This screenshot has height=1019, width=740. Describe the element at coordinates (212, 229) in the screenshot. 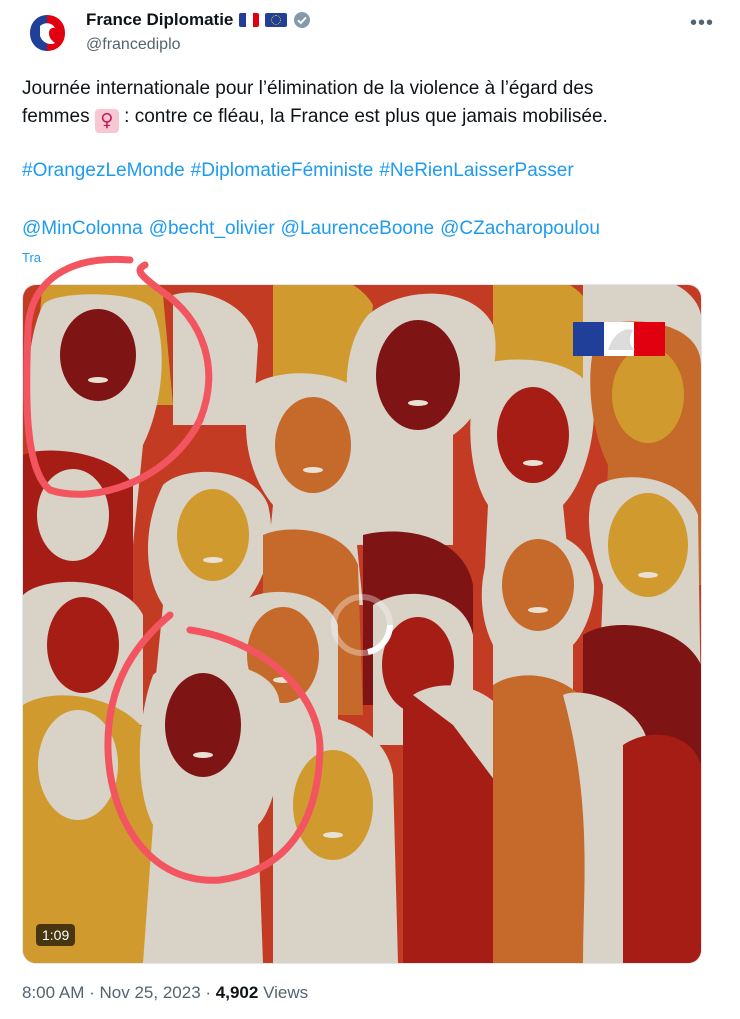

I see `mention-link: @becht_olivier` at that location.